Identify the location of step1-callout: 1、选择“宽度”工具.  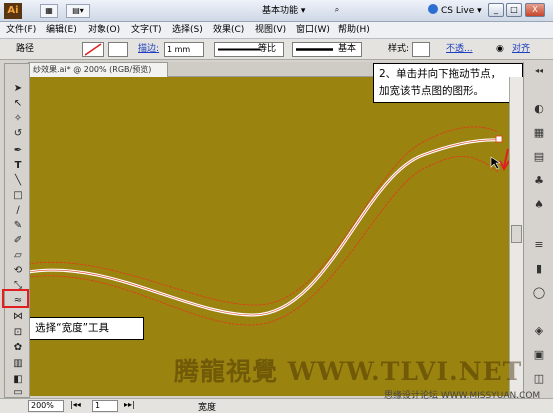
(78, 328).